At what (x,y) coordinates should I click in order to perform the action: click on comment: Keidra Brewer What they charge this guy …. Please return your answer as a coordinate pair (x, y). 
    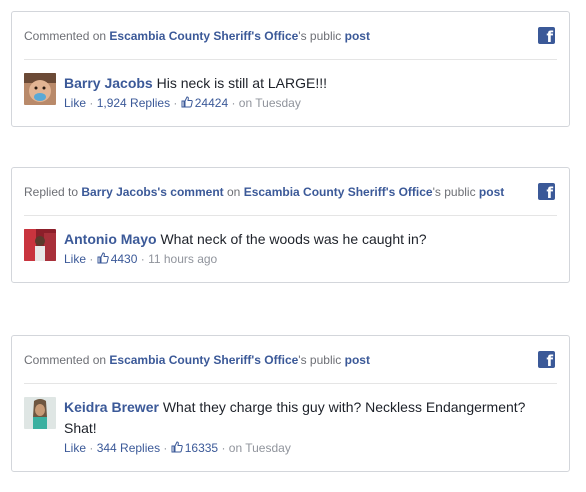
    Looking at the image, I should click on (290, 419).